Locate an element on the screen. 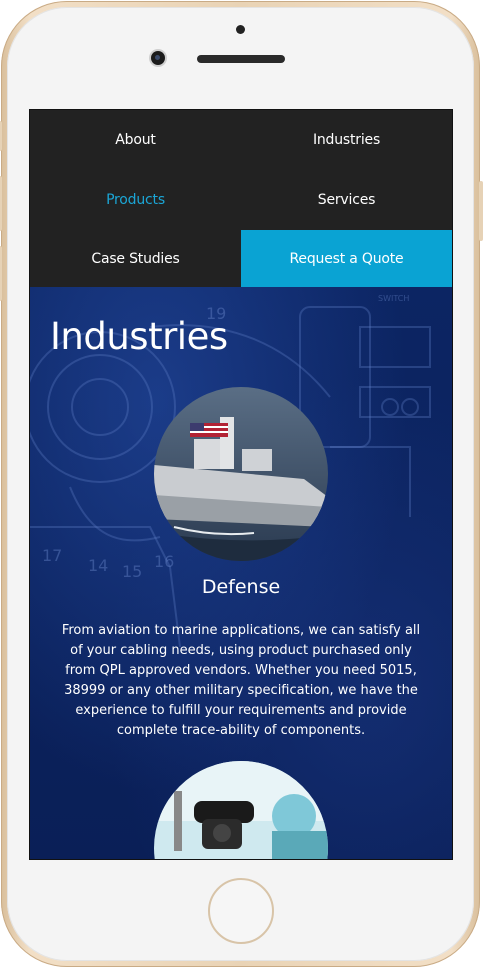  nav-industries: Industries is located at coordinates (346, 140).